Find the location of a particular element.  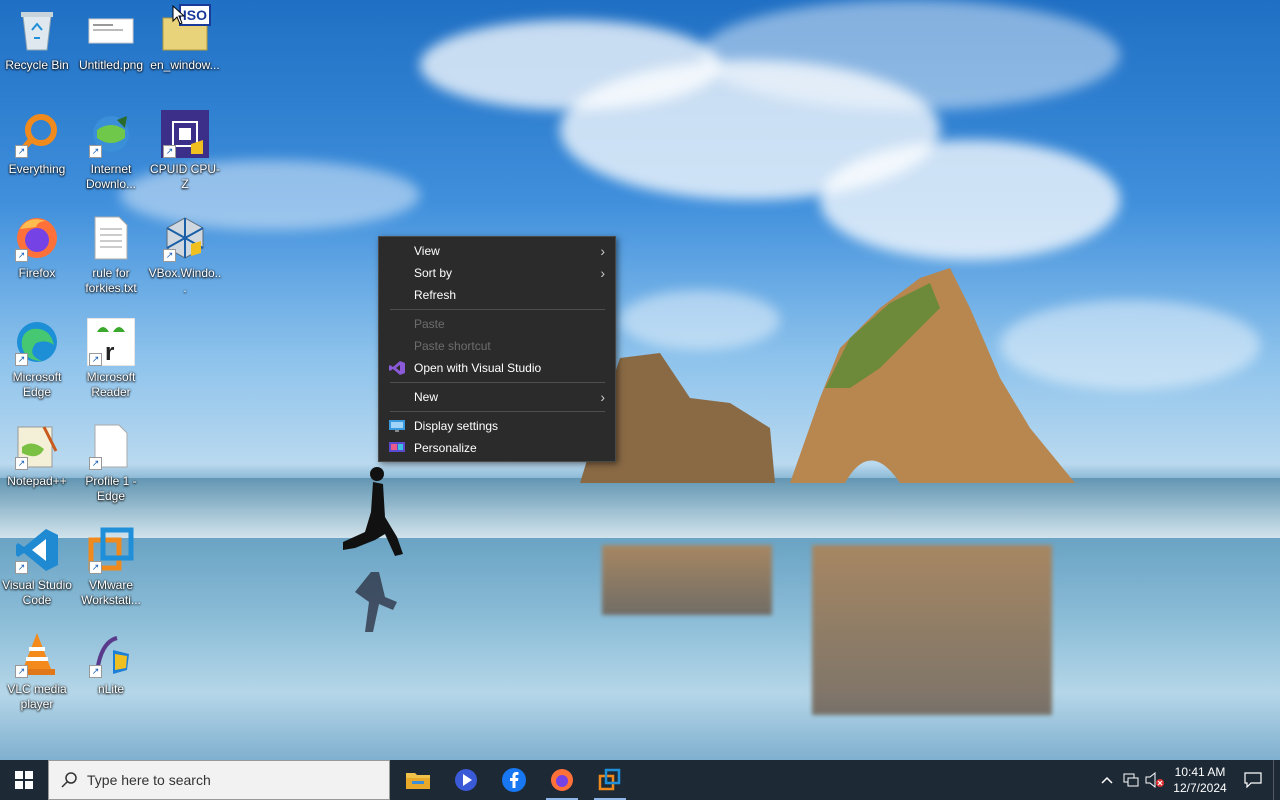

facebook-icon is located at coordinates (514, 780).